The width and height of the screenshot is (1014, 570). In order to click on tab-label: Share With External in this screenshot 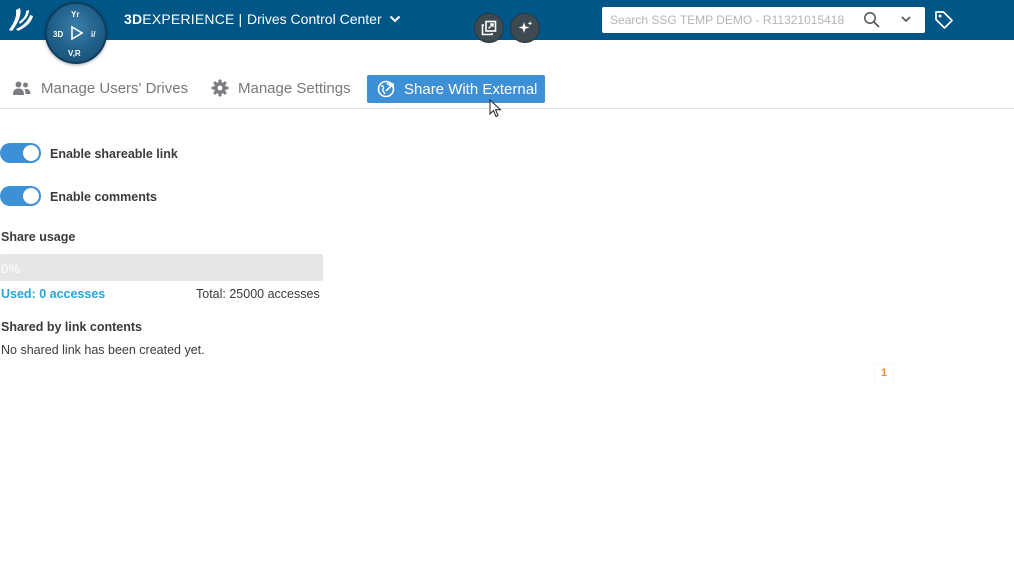, I will do `click(471, 89)`.